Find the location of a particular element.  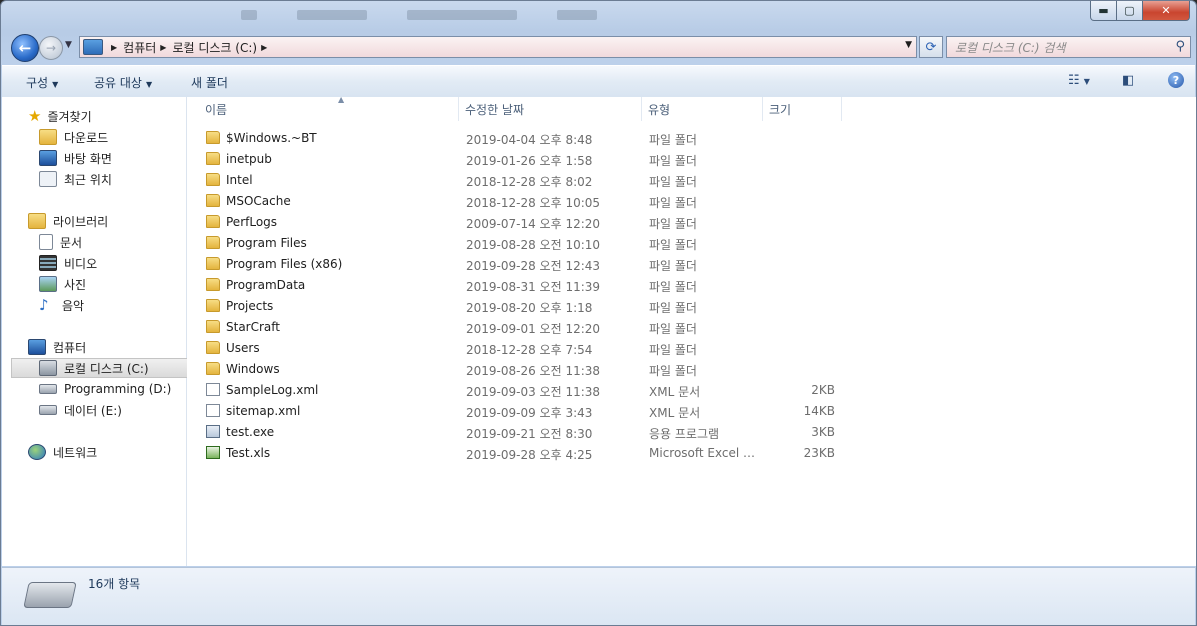

share-with-button: 공유 대상 ▼ is located at coordinates (123, 82).